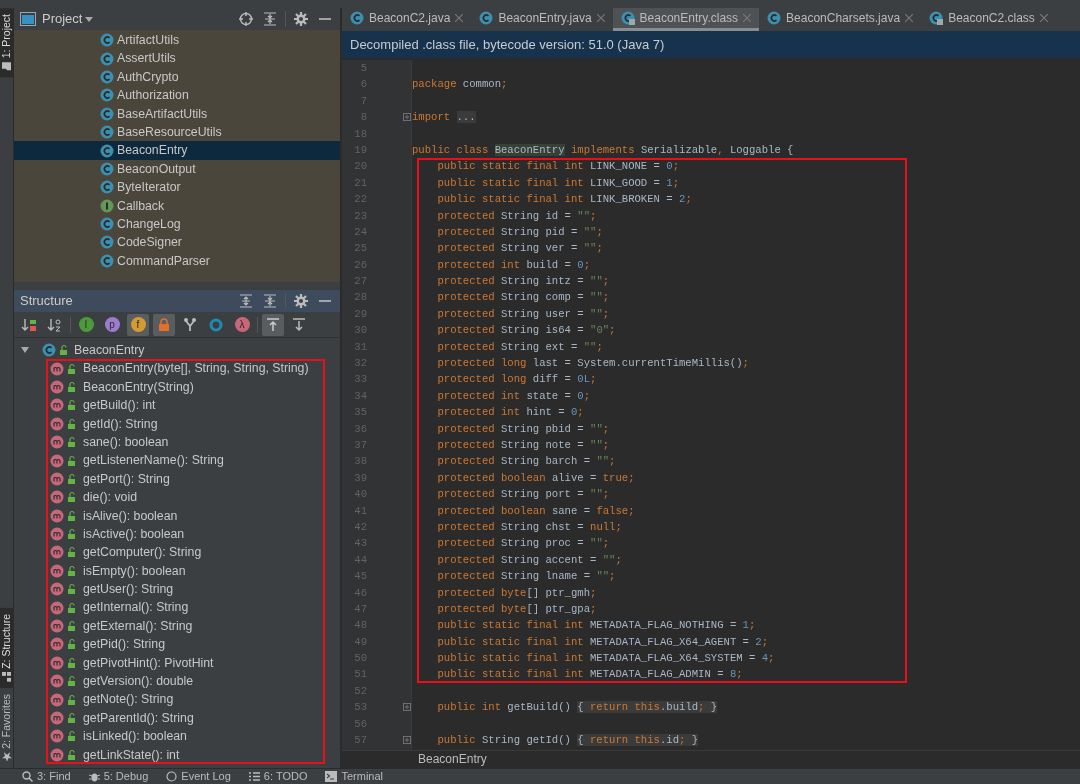  Describe the element at coordinates (177, 224) in the screenshot. I see `tree-item: ChangeLog` at that location.